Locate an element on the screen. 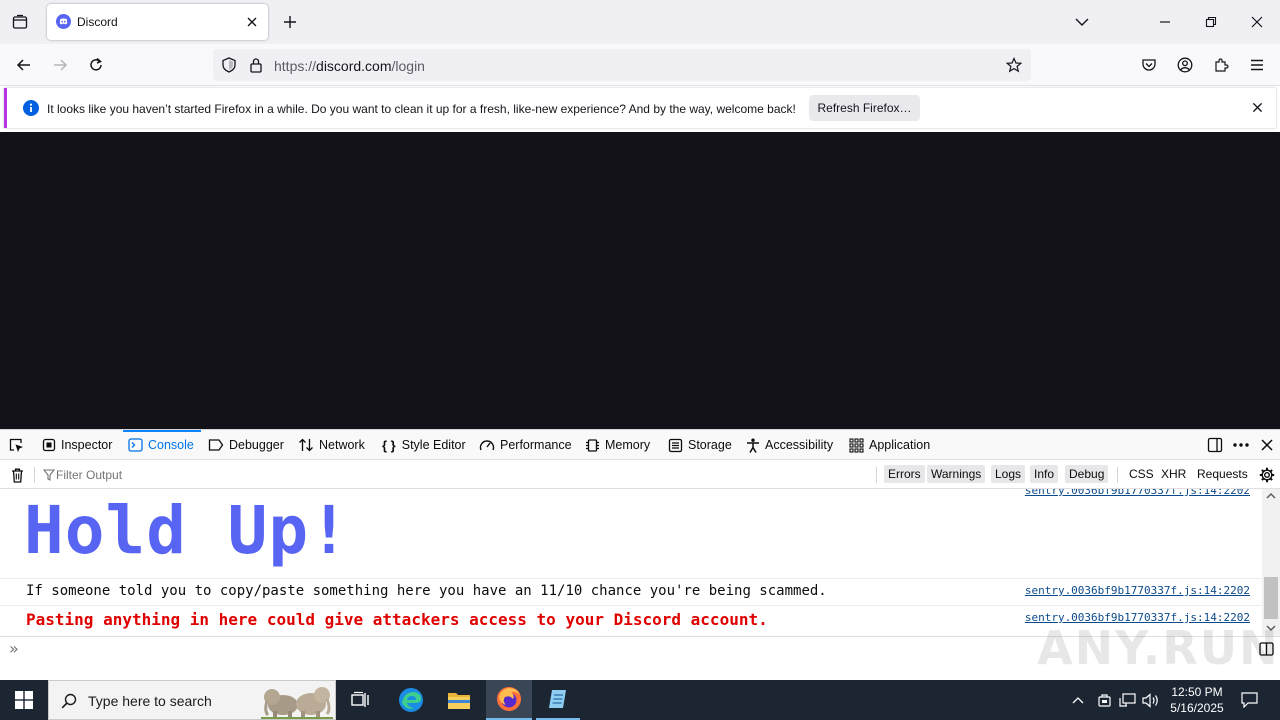 This screenshot has height=720, width=1280. close-tab-icon is located at coordinates (252, 22).